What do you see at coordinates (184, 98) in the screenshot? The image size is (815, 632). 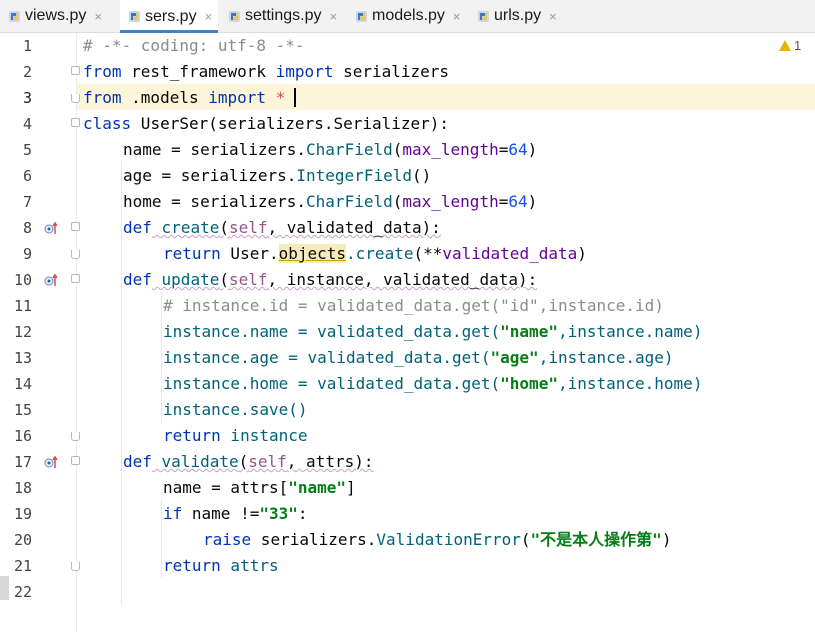 I see `code-line-3: from .models import *` at bounding box center [184, 98].